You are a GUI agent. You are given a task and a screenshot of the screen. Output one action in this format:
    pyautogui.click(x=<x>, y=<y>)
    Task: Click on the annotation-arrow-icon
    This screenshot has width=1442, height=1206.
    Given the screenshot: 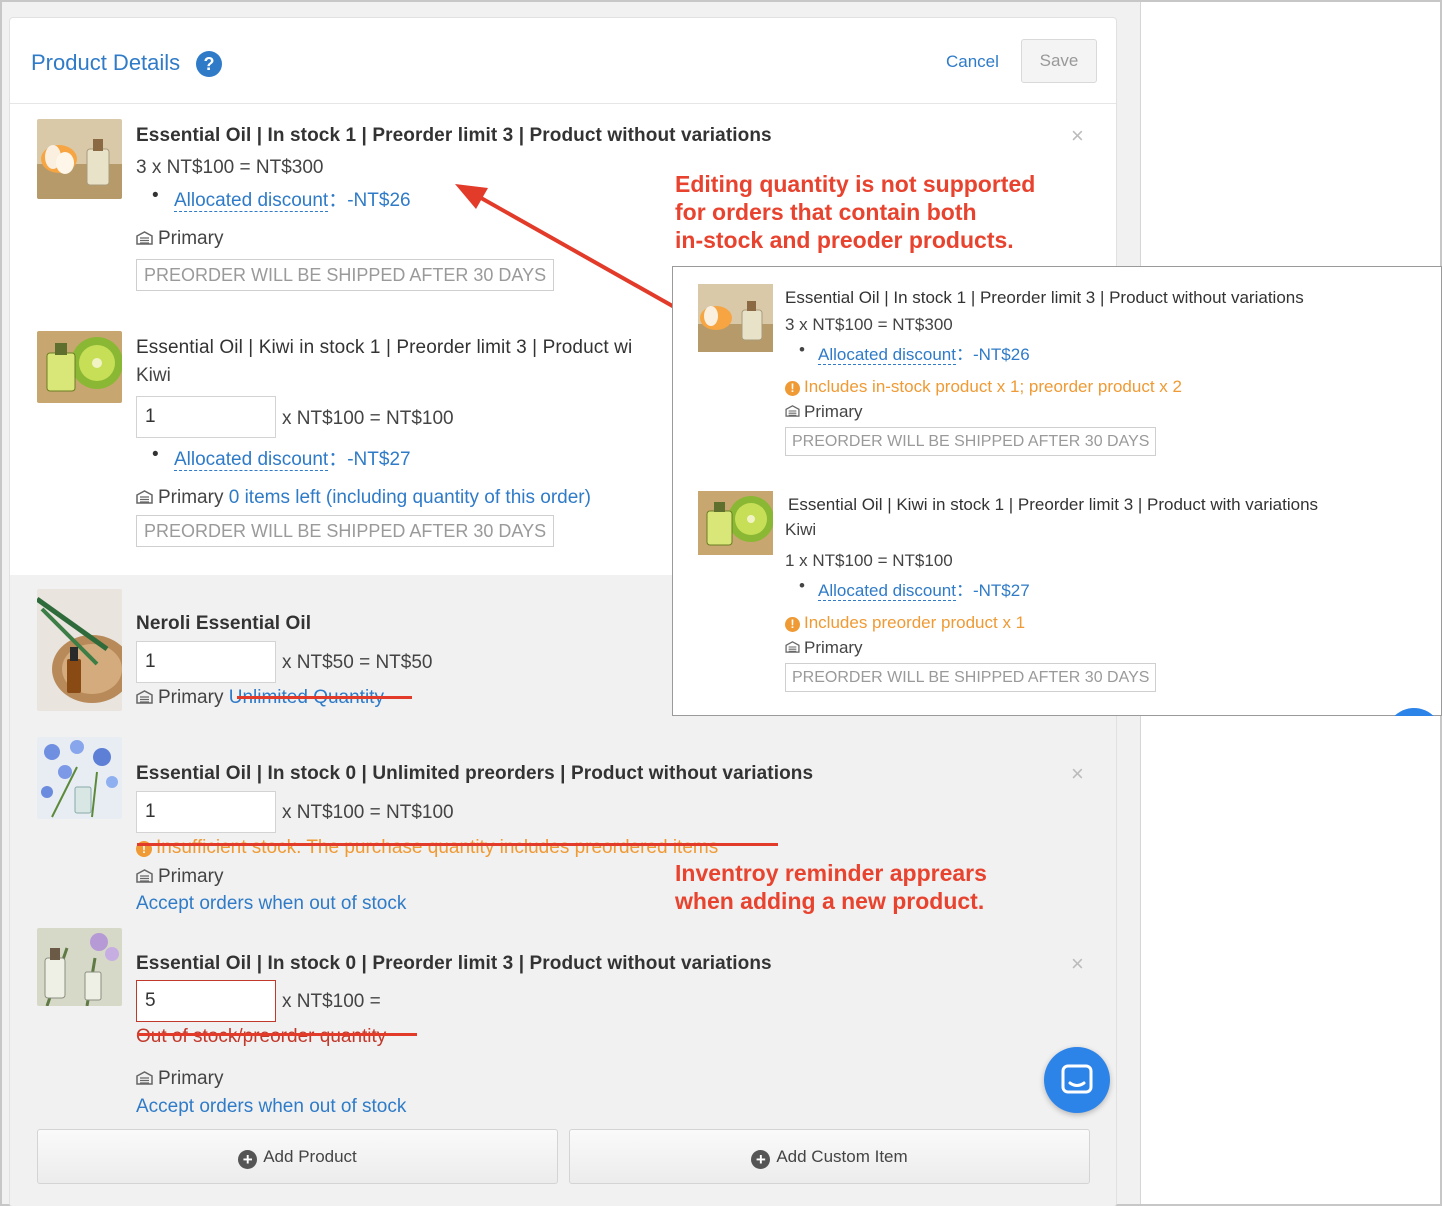 What is the action you would take?
    pyautogui.click(x=574, y=251)
    